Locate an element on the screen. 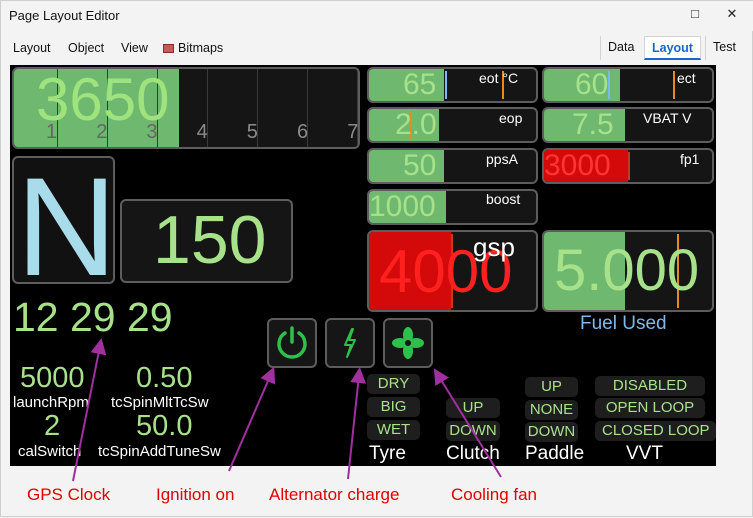 The width and height of the screenshot is (753, 518). power-icon is located at coordinates (292, 342).